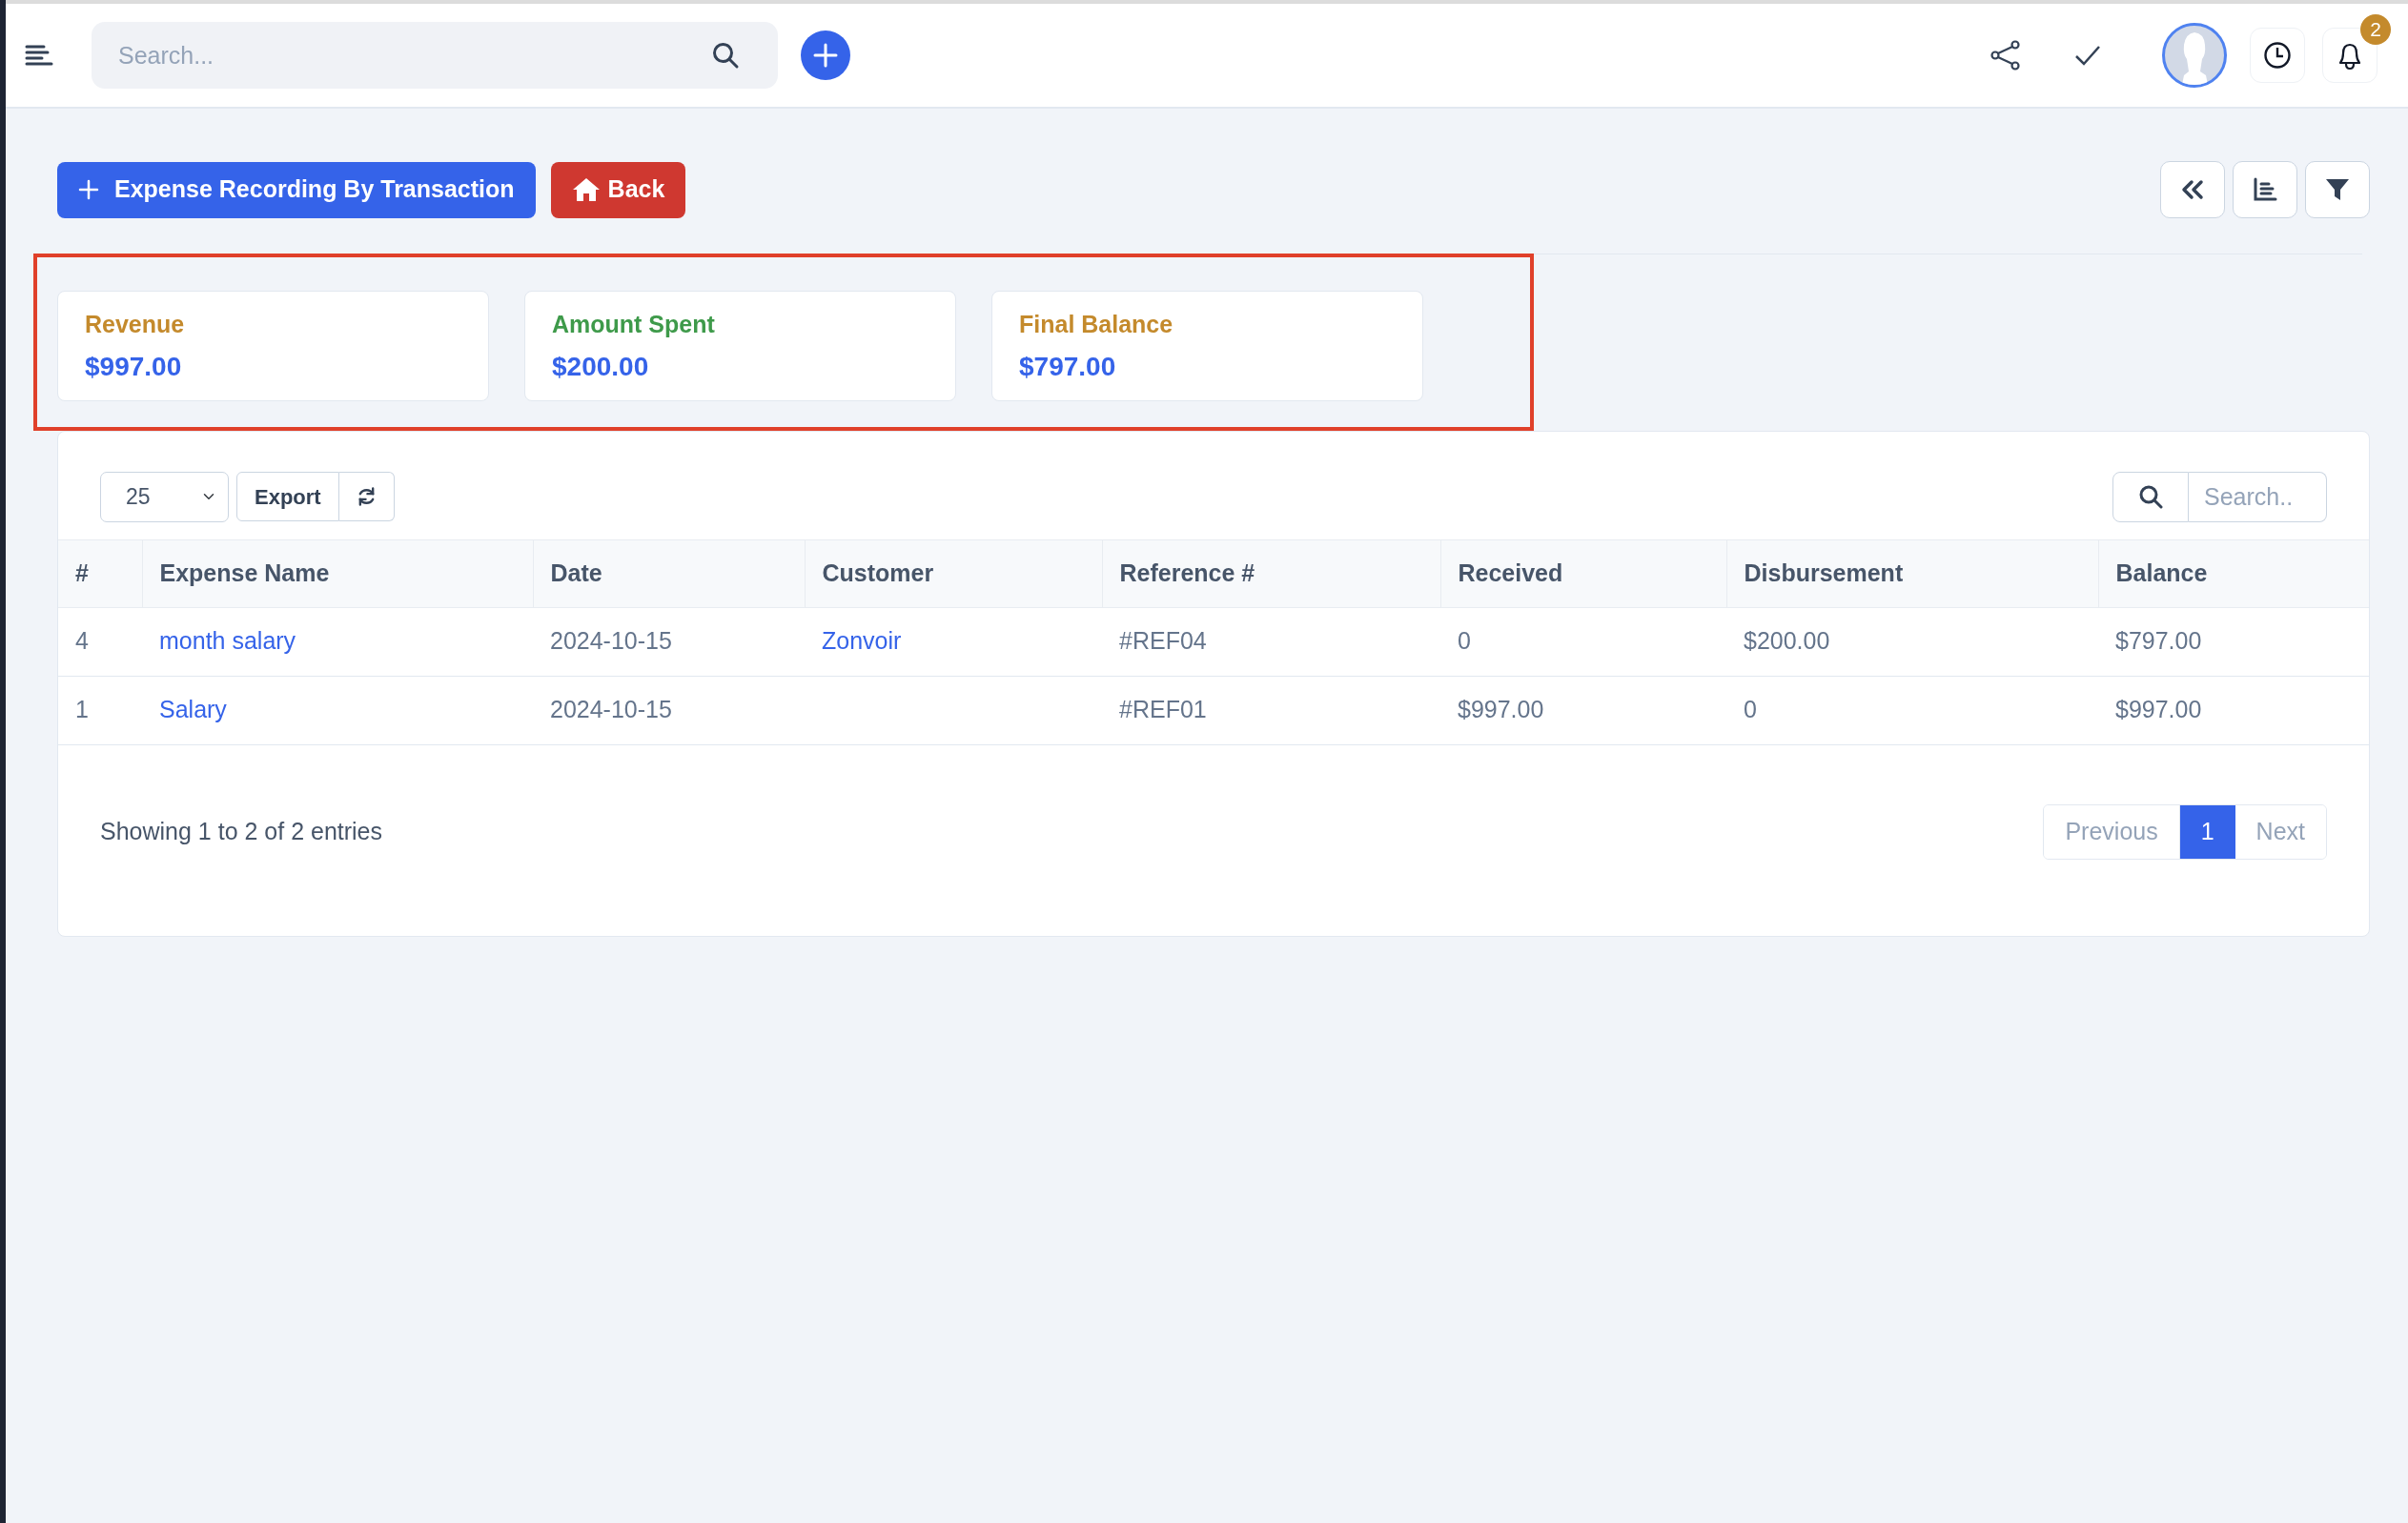 The image size is (2408, 1523). What do you see at coordinates (2005, 55) in the screenshot?
I see `share-icon` at bounding box center [2005, 55].